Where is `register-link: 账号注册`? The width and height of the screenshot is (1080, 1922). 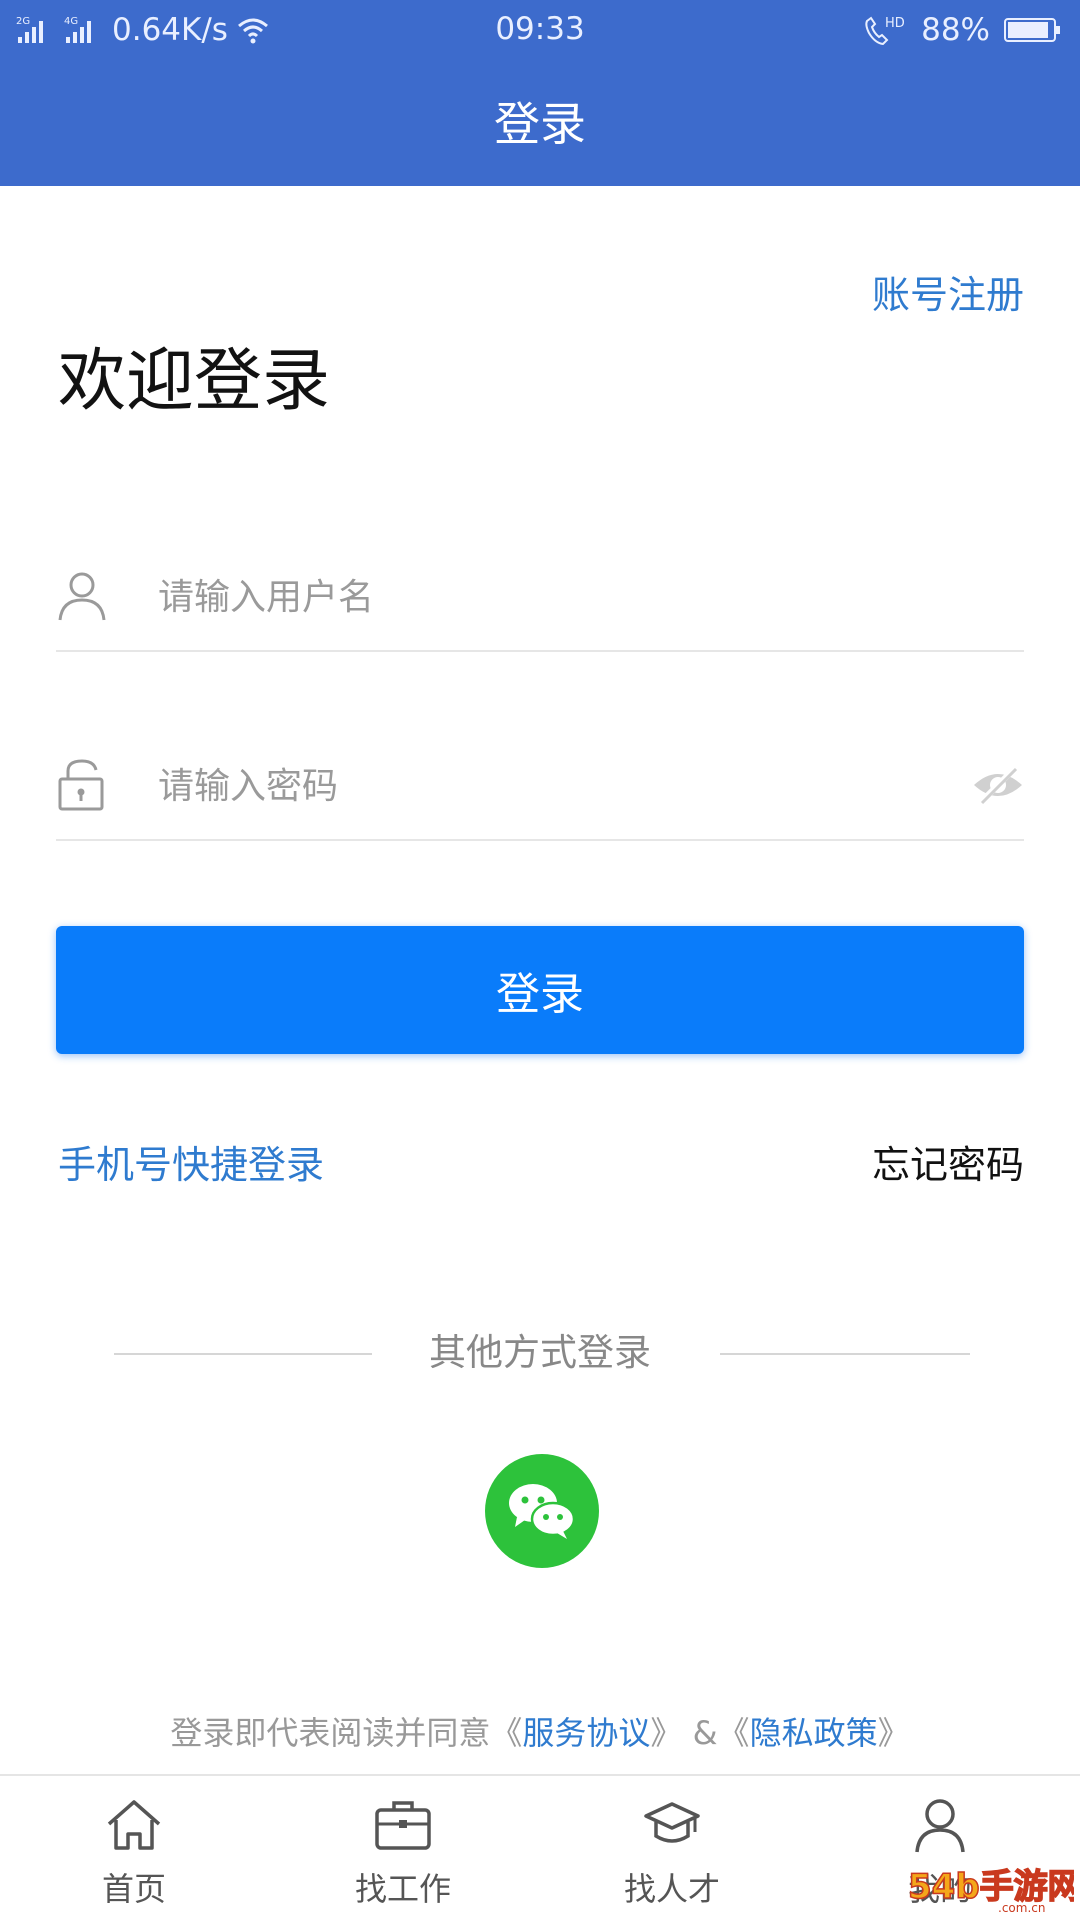 register-link: 账号注册 is located at coordinates (948, 291).